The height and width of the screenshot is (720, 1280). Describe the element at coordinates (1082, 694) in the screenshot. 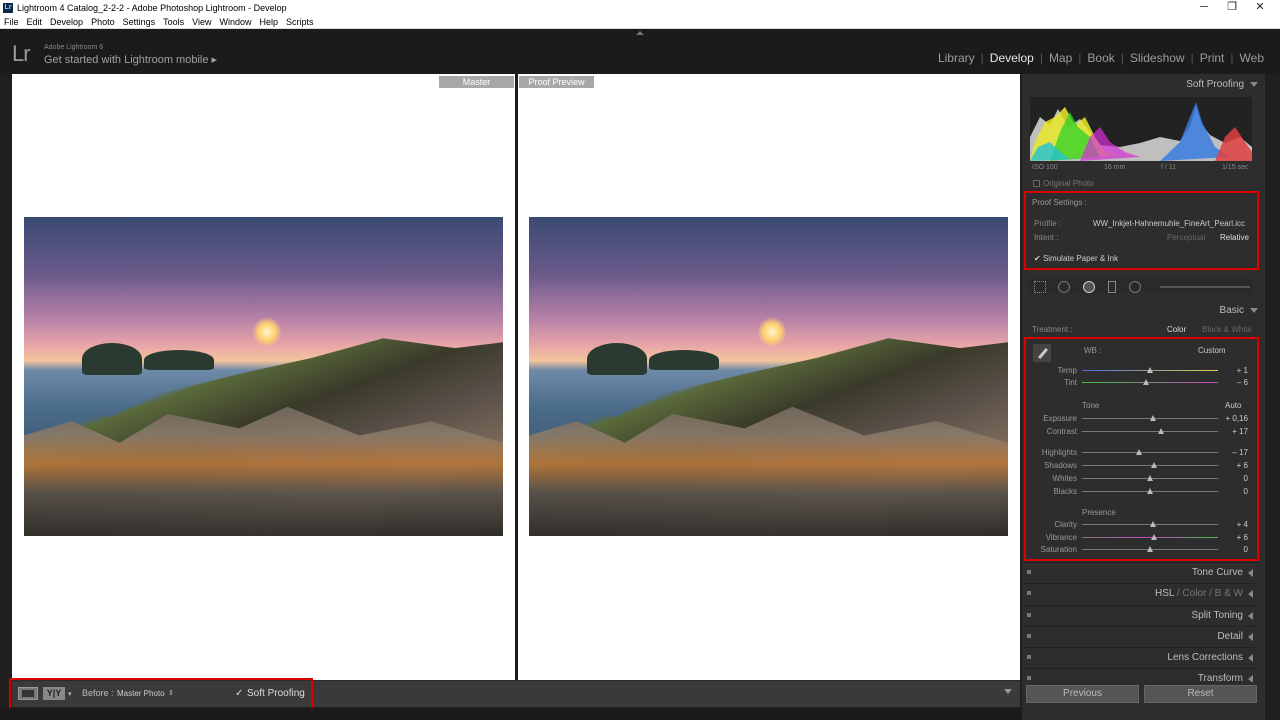

I see `previous-button: Previous` at that location.